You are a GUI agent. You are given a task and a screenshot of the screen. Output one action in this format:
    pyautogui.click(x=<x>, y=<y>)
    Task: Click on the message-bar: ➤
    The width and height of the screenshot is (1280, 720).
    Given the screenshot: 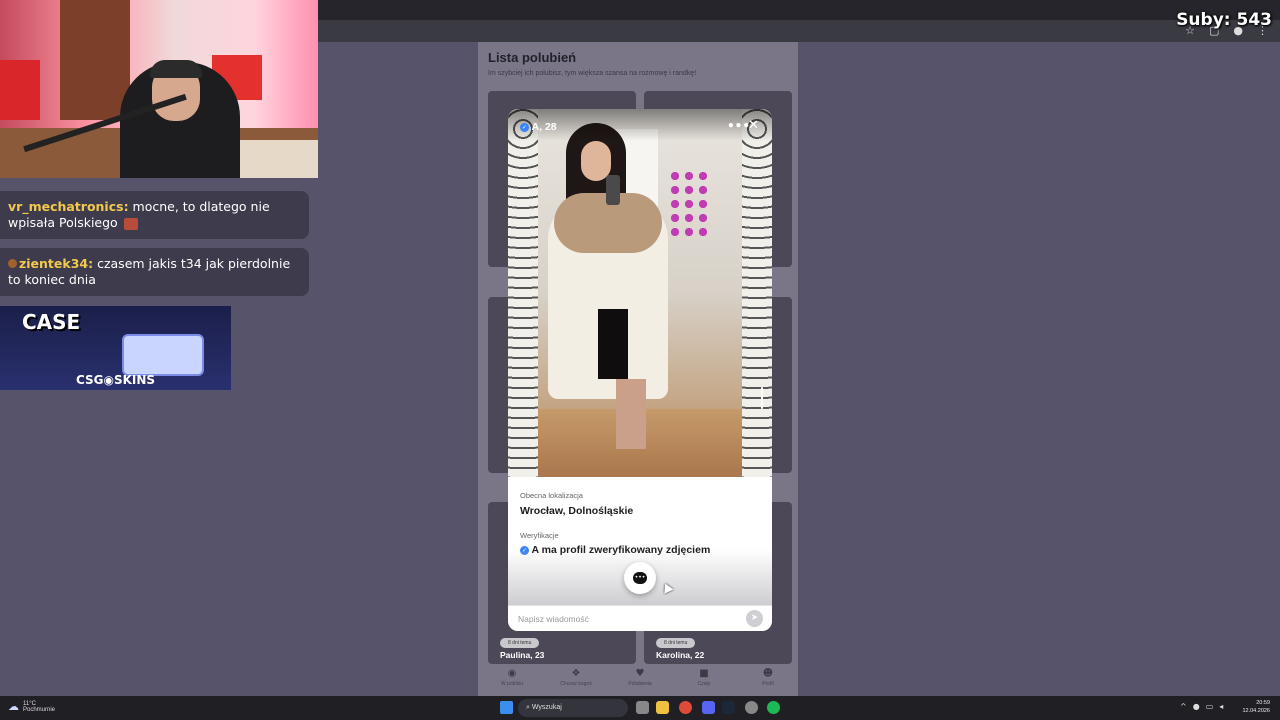 What is the action you would take?
    pyautogui.click(x=640, y=618)
    